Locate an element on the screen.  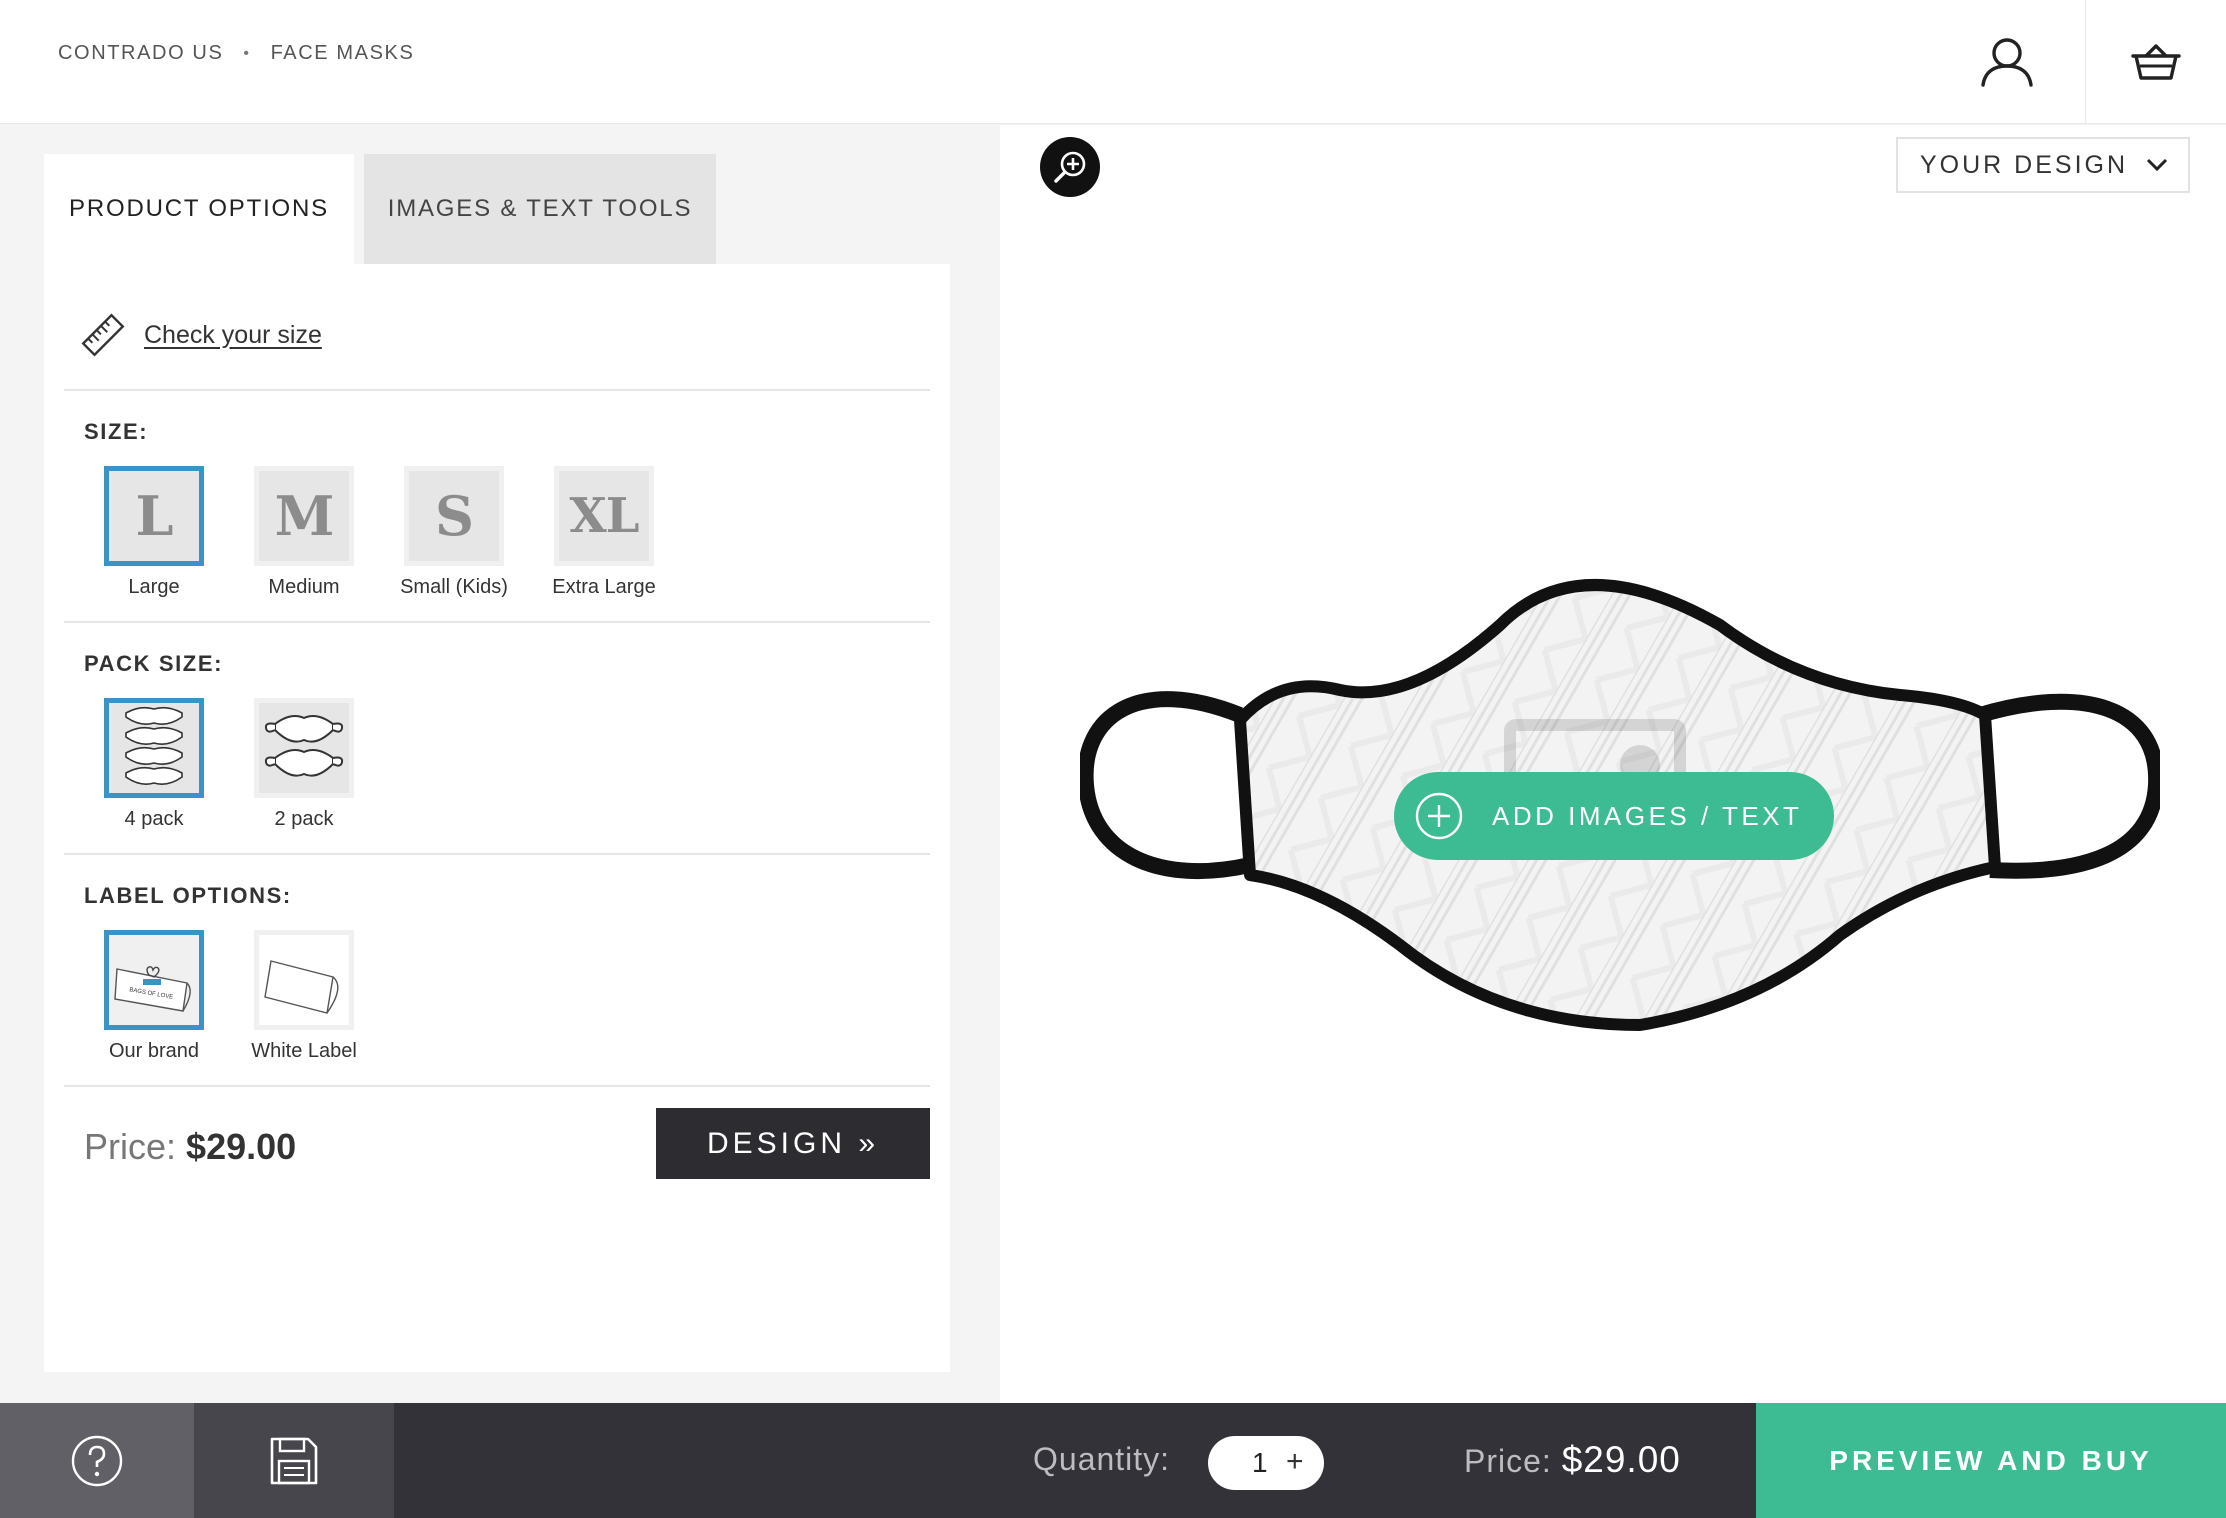
site-header: CONTRADO US • FACE MASKS is located at coordinates (1113, 62).